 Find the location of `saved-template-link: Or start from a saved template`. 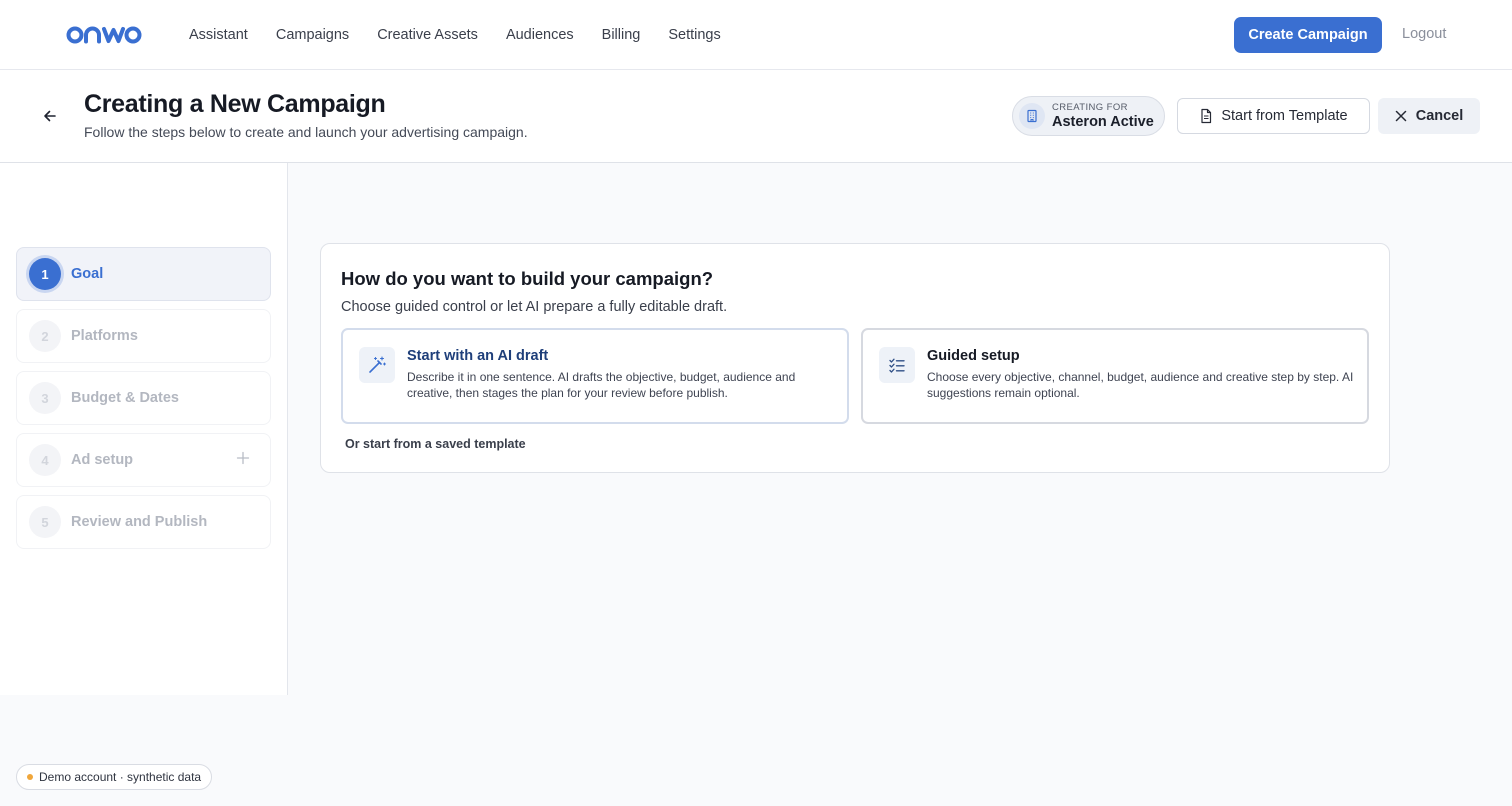

saved-template-link: Or start from a saved template is located at coordinates (435, 444).